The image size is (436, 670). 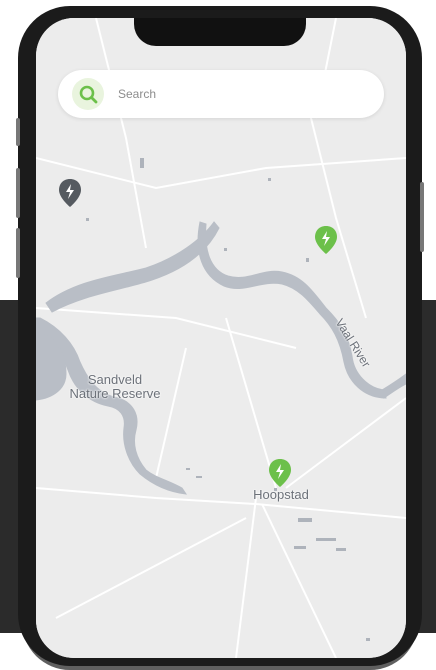 What do you see at coordinates (220, 32) in the screenshot?
I see `phone-notch` at bounding box center [220, 32].